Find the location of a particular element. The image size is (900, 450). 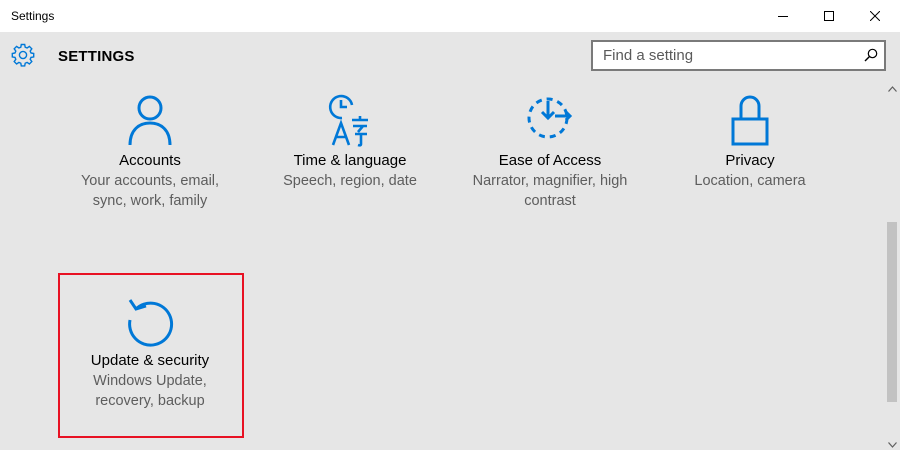

search-input is located at coordinates (722, 55).